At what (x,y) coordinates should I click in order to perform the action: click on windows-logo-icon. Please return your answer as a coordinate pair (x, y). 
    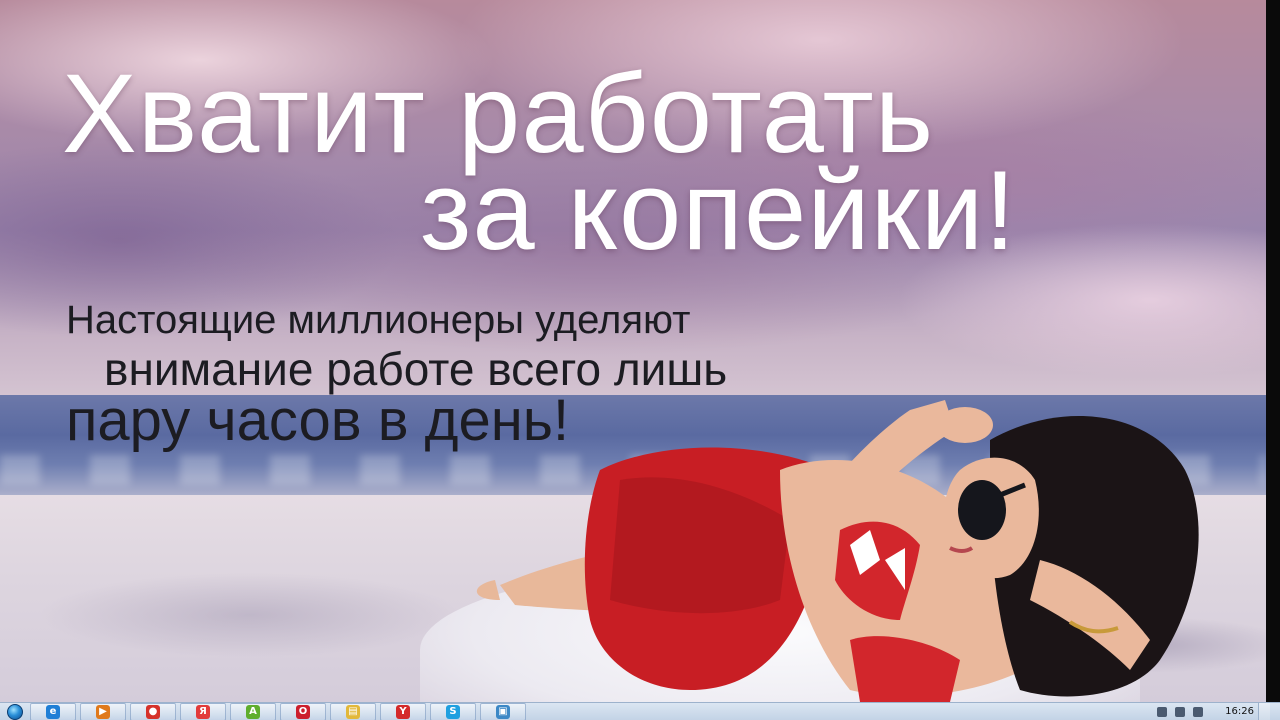
    Looking at the image, I should click on (15, 711).